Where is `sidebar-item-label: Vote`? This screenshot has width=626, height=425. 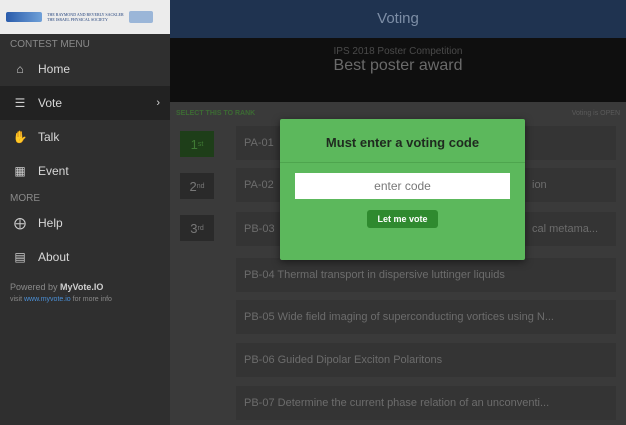
sidebar-item-label: Vote is located at coordinates (50, 103).